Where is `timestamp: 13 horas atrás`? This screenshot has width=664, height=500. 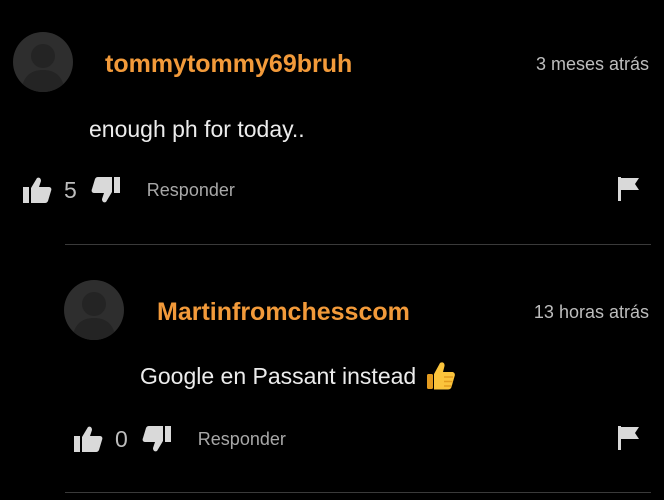
timestamp: 13 horas atrás is located at coordinates (591, 312).